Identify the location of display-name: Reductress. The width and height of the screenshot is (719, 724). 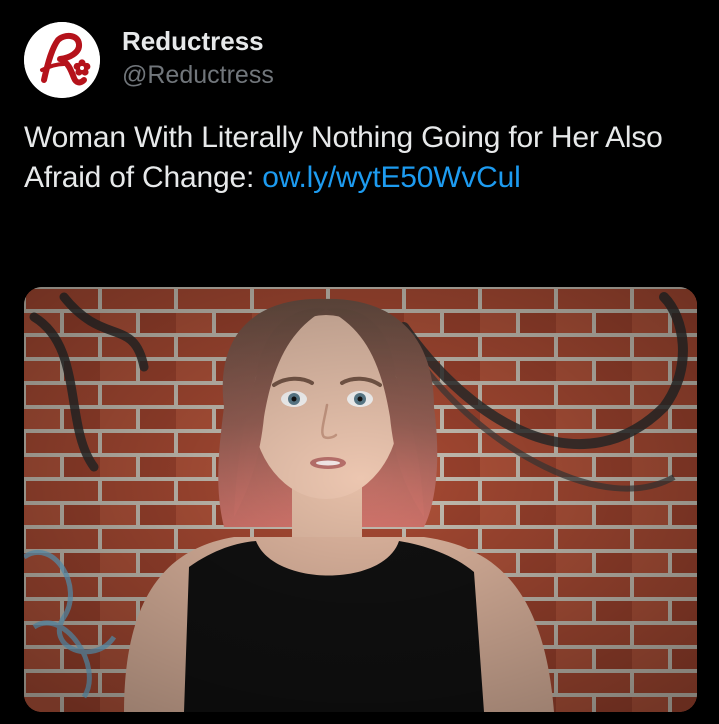
(198, 41).